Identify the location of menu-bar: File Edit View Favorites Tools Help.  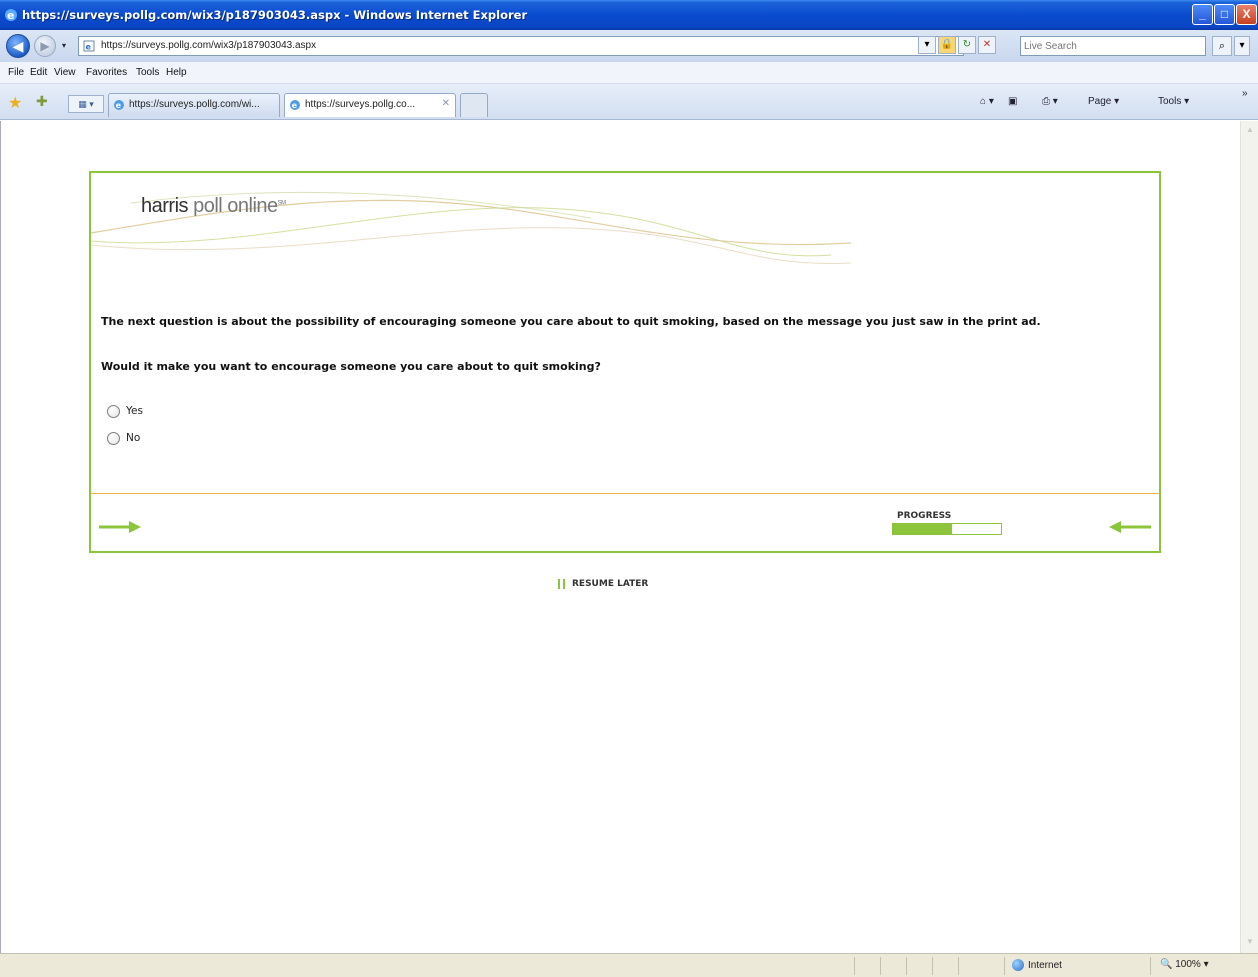
(629, 73).